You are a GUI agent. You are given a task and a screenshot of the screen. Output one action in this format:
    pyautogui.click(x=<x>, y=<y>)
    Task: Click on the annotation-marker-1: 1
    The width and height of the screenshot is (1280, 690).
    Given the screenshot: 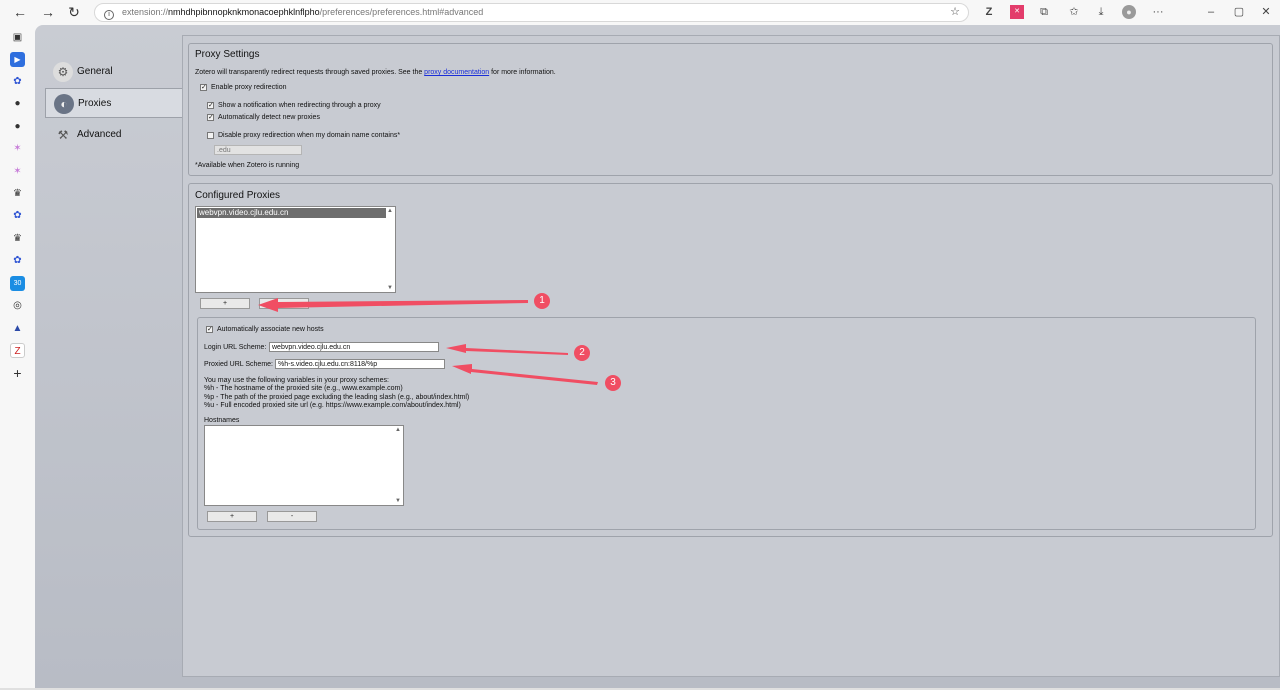 What is the action you would take?
    pyautogui.click(x=542, y=301)
    